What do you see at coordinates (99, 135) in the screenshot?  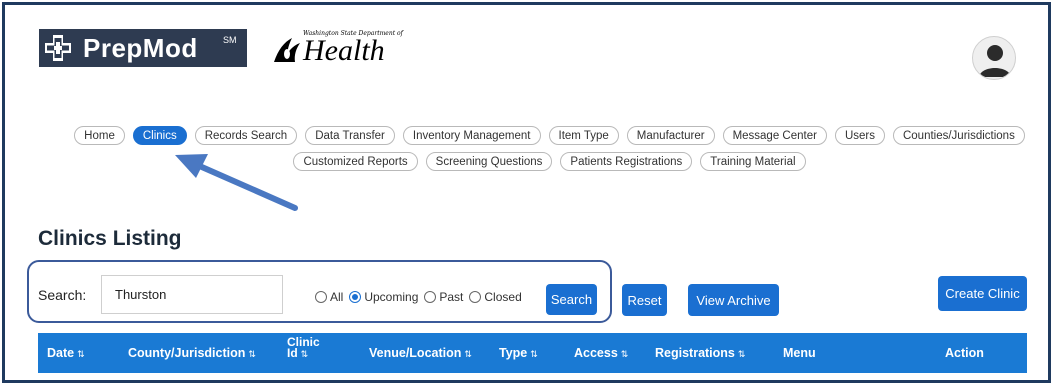 I see `nav-home: Home` at bounding box center [99, 135].